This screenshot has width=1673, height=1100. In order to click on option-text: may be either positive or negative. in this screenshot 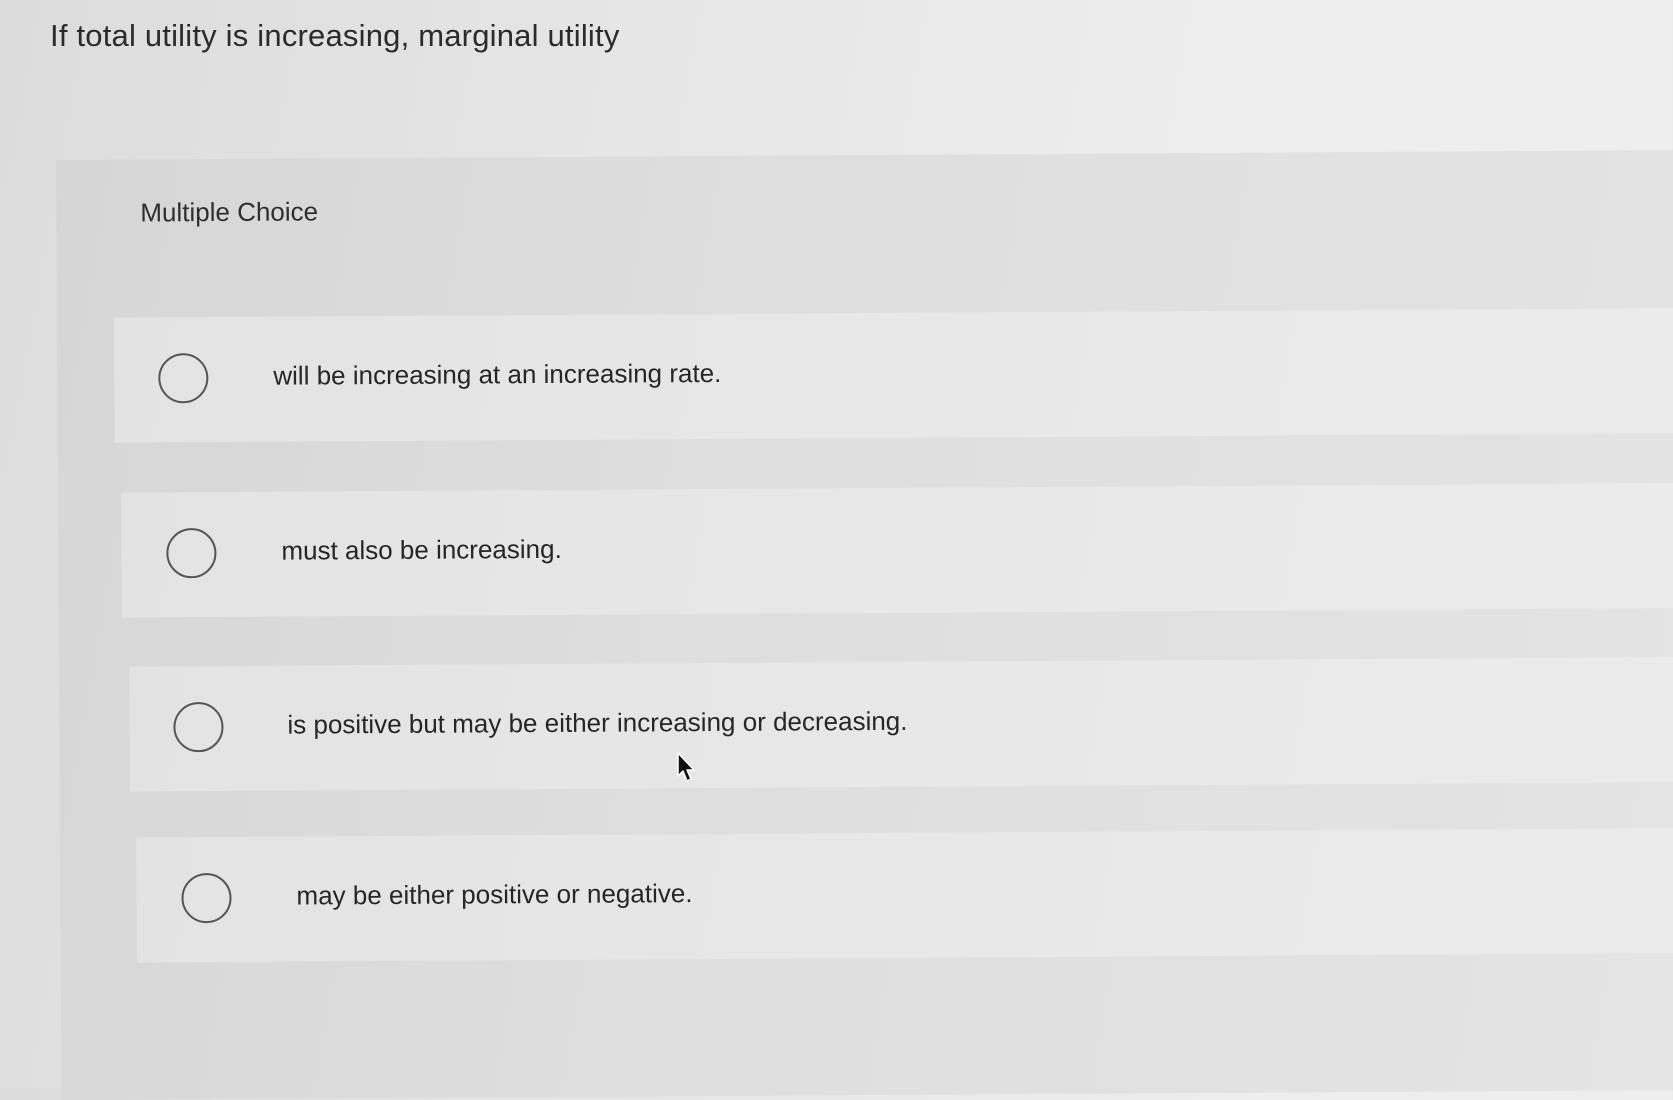, I will do `click(494, 894)`.